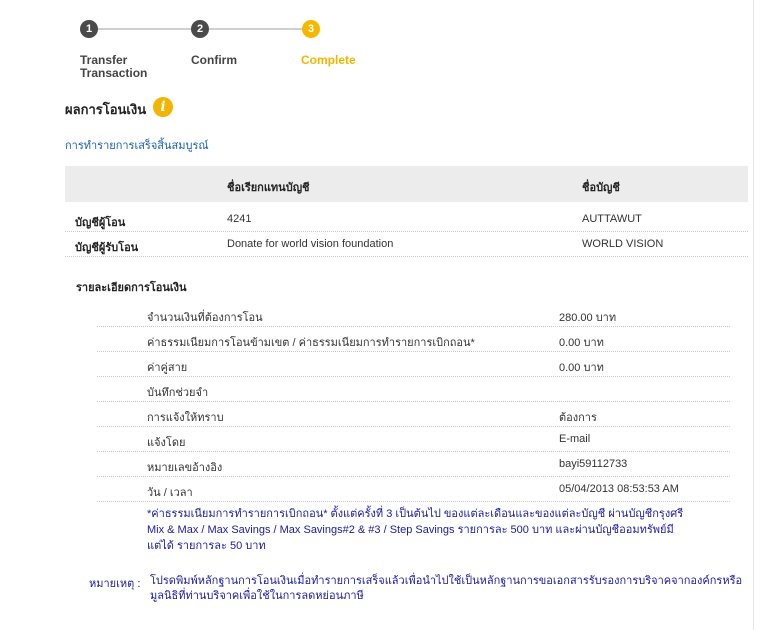 The image size is (760, 630). Describe the element at coordinates (406, 184) in the screenshot. I see `account-table-header: ชื่อเรียกแทนบัญชี ชื่อบัญชี` at that location.